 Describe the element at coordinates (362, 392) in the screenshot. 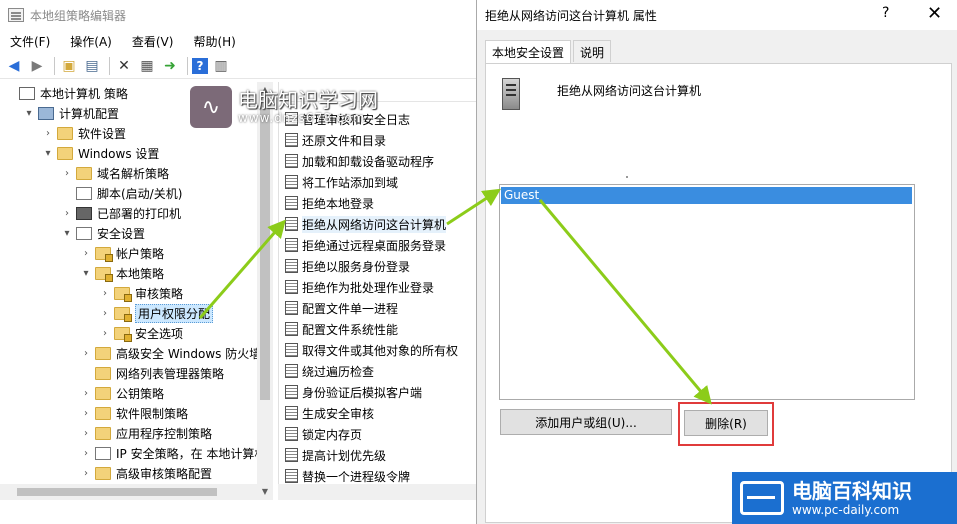

I see `policy-label: 身份验证后模拟客户端` at that location.